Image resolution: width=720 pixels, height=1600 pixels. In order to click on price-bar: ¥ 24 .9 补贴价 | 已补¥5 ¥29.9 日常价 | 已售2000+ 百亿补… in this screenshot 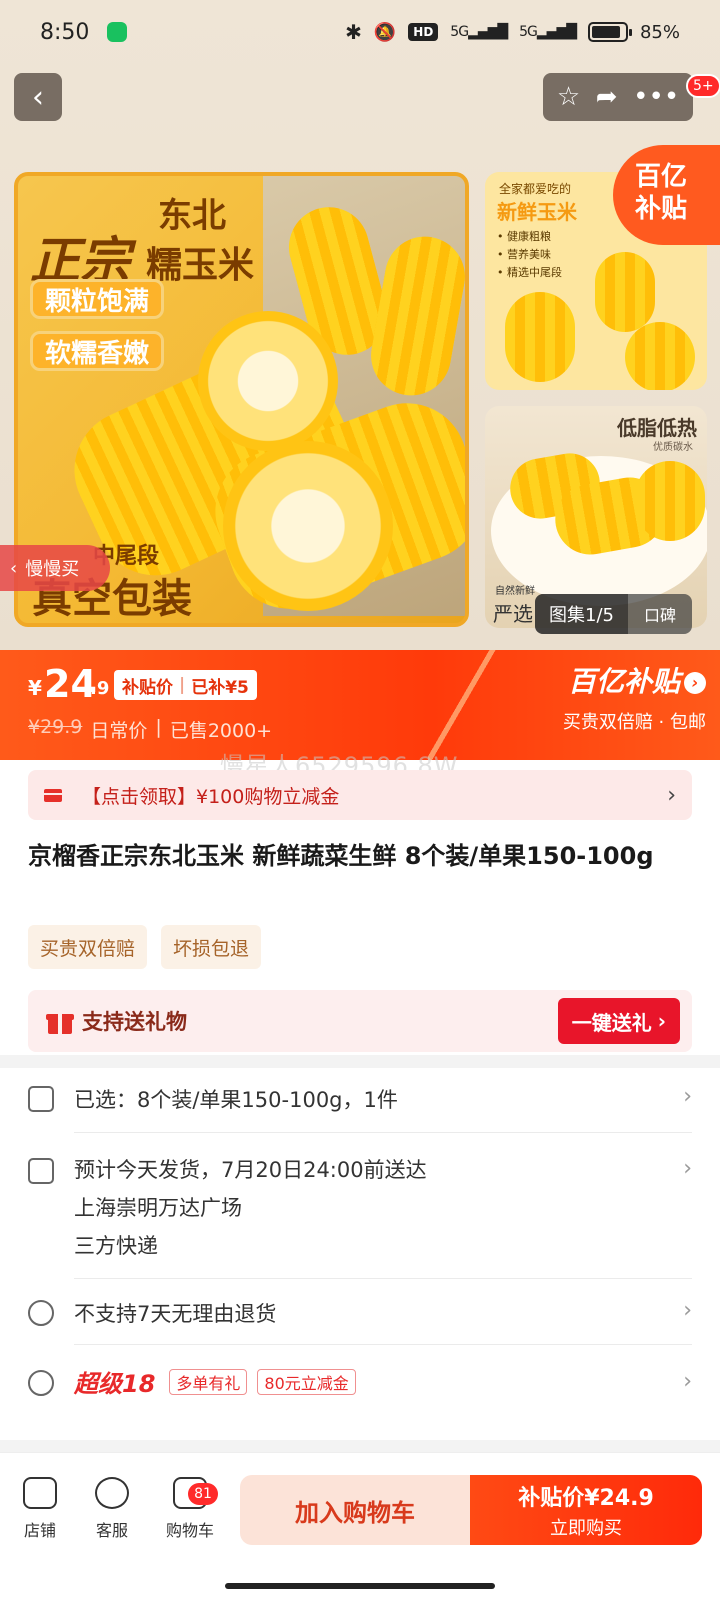, I will do `click(360, 705)`.